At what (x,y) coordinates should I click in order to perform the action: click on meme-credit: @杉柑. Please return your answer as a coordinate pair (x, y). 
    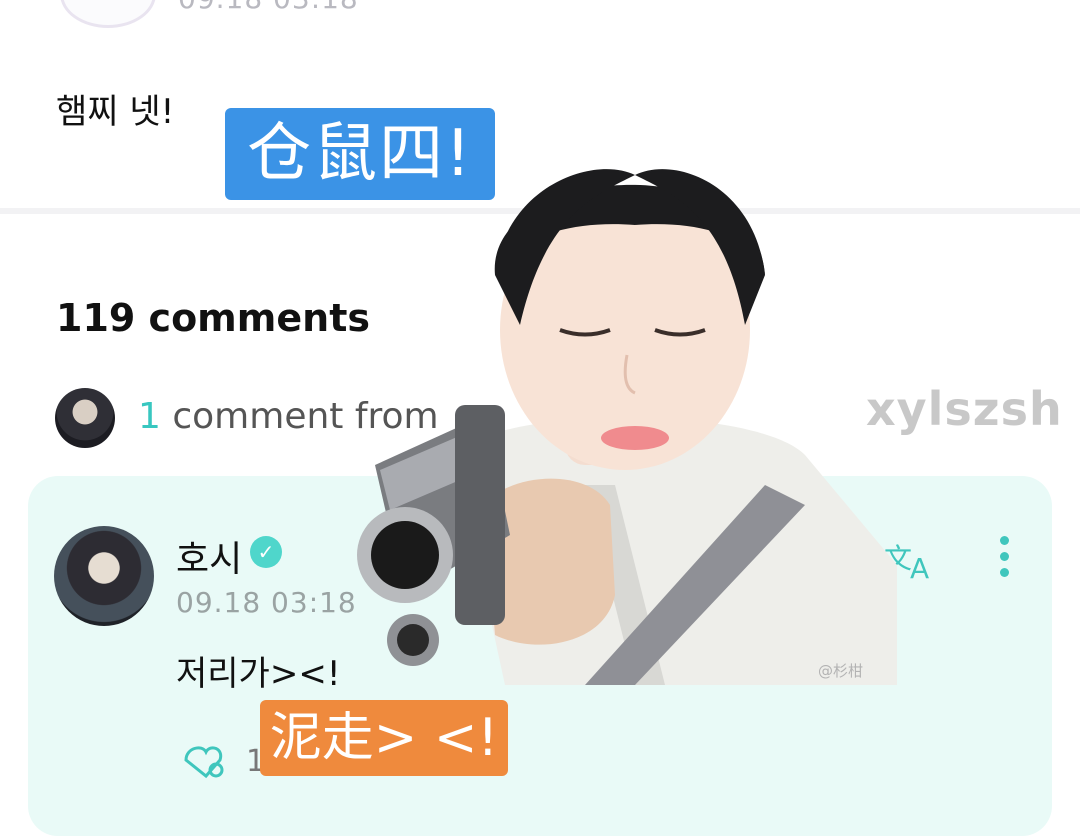
    Looking at the image, I should click on (841, 671).